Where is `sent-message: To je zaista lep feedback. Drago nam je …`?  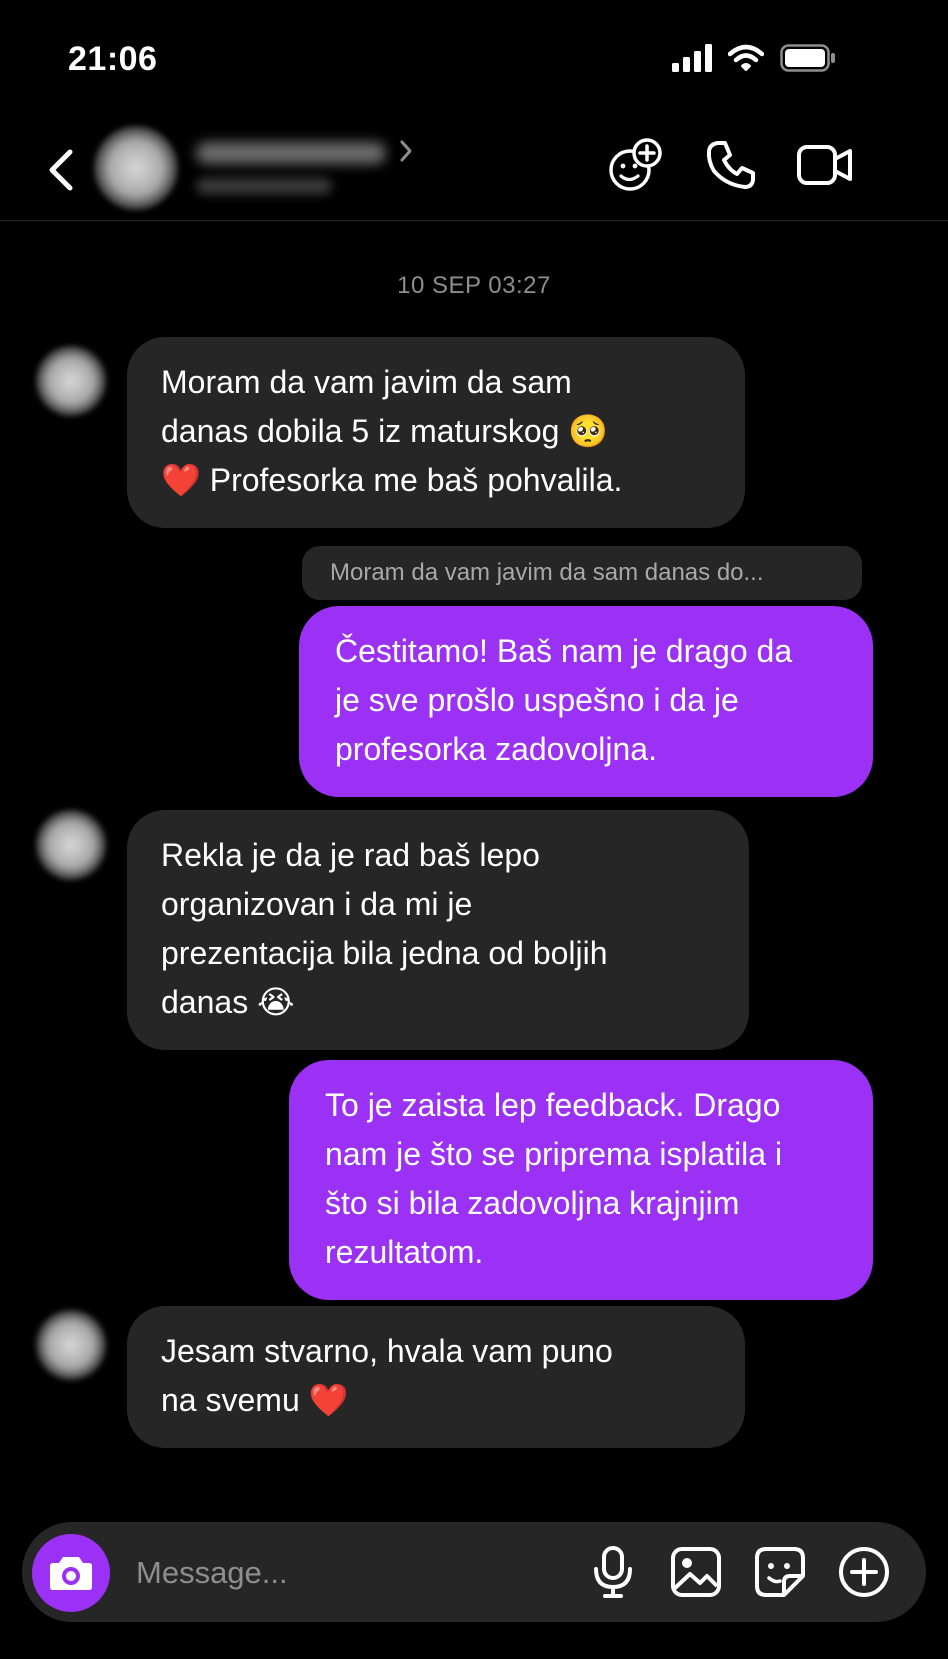 sent-message: To je zaista lep feedback. Drago nam je … is located at coordinates (581, 1180).